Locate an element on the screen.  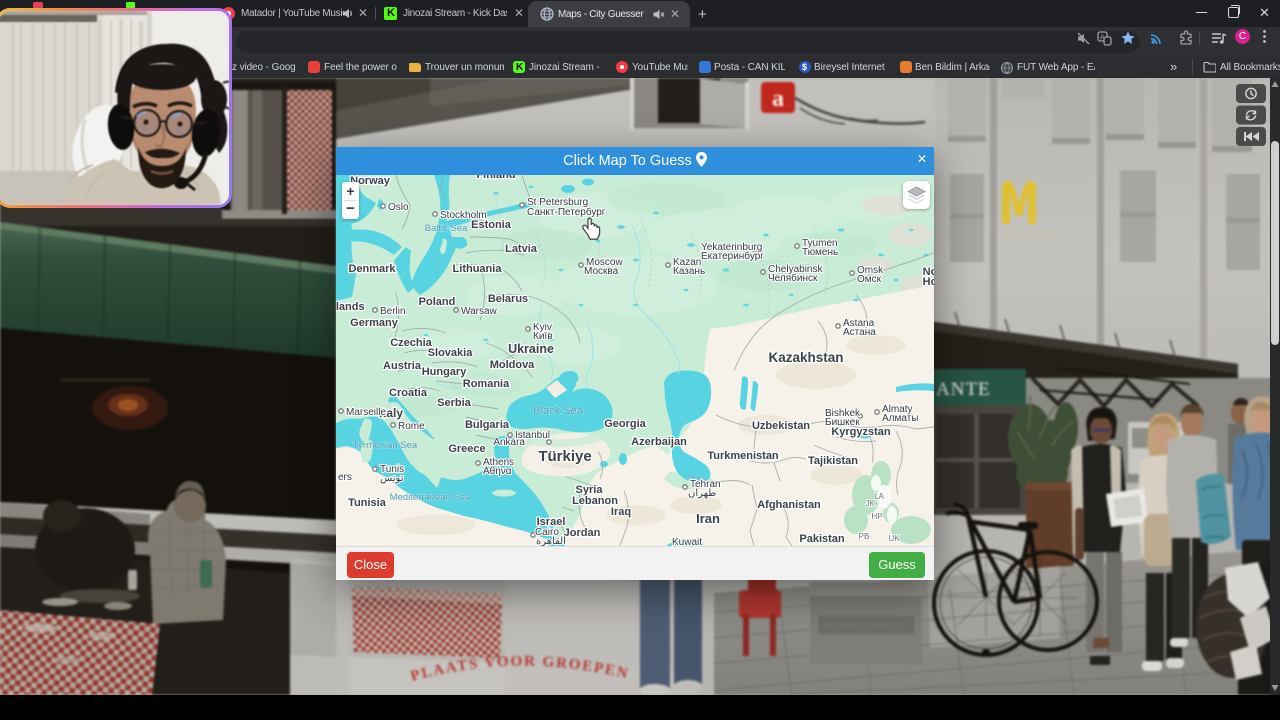
svg-text: Germany is located at coordinates (374, 323).